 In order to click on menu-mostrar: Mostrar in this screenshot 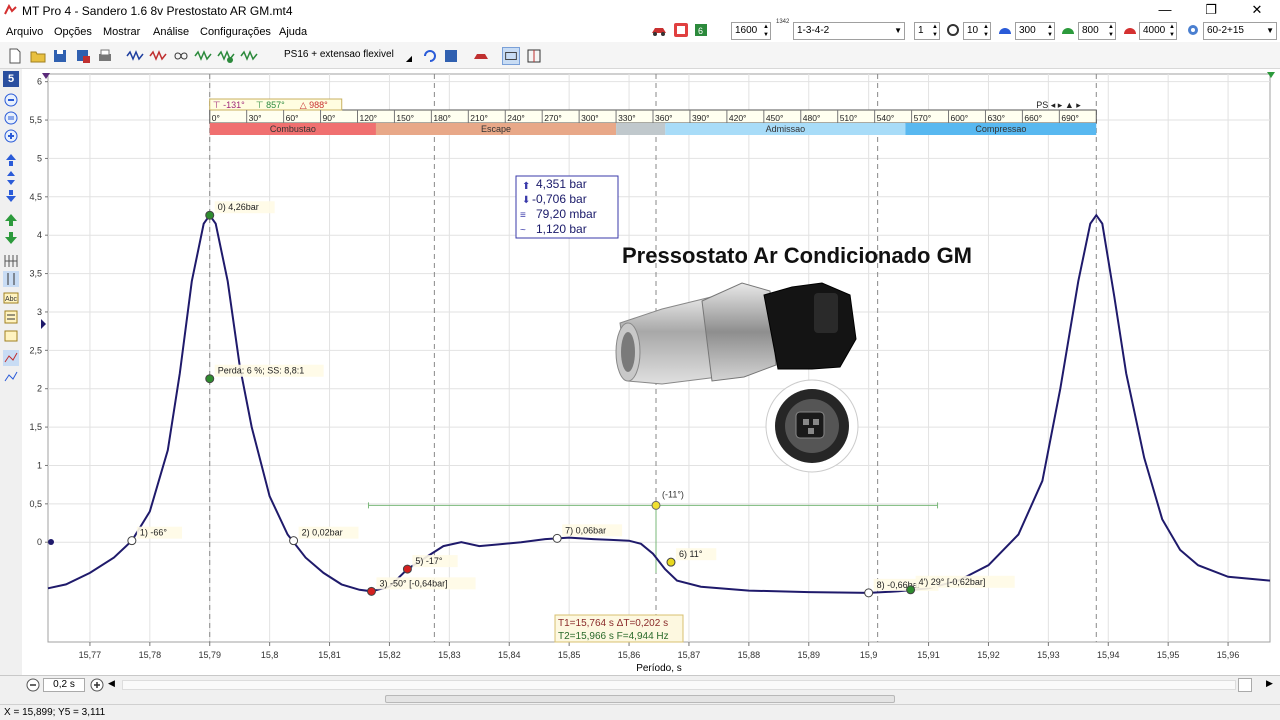, I will do `click(121, 32)`.